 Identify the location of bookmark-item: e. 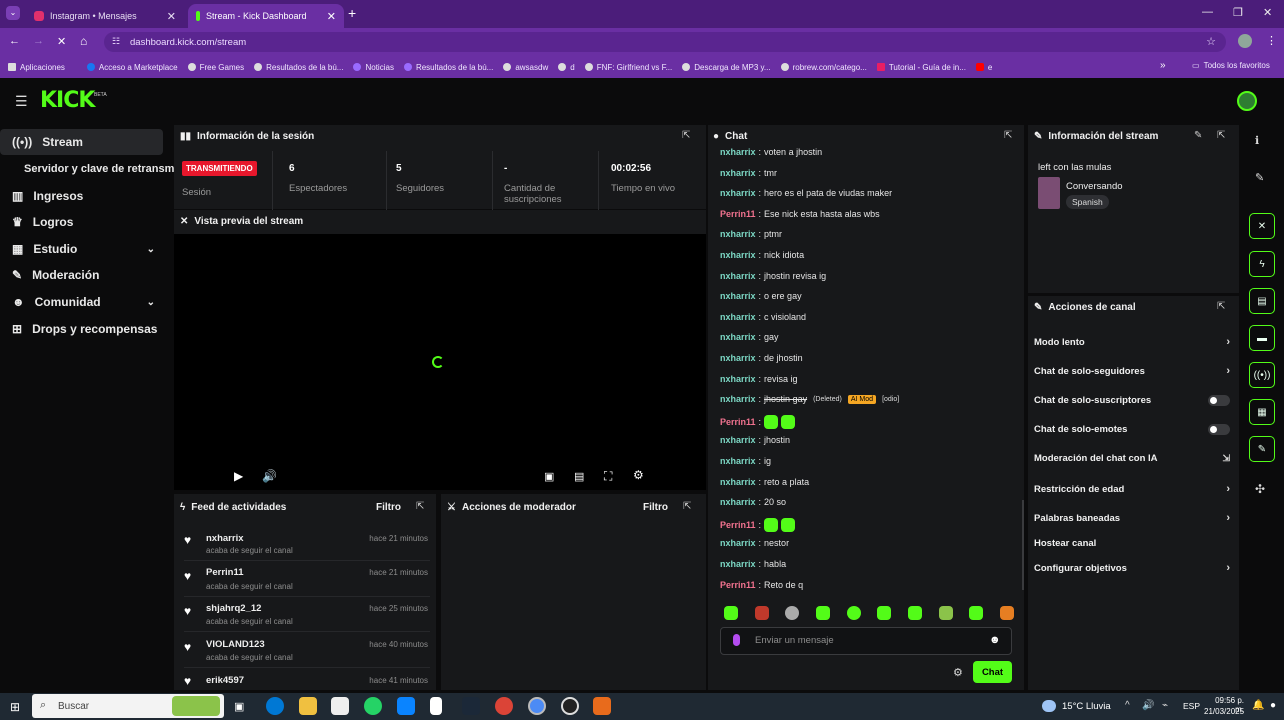
(983, 67).